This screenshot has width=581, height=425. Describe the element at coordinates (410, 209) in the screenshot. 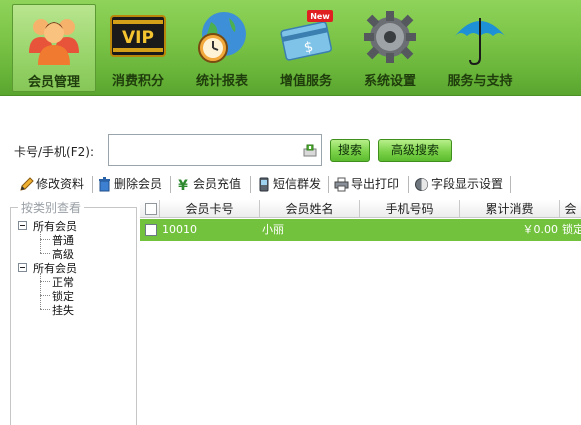

I see `column-header-phone: 手机号码` at that location.